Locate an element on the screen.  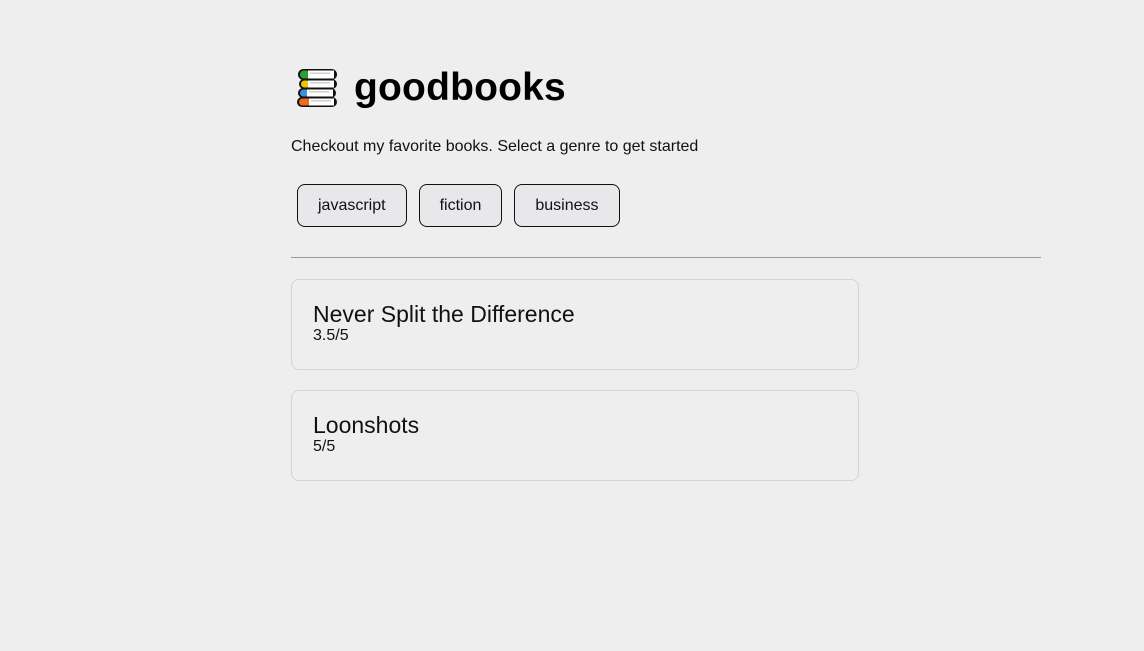
book-rating: 5/5 is located at coordinates (324, 446).